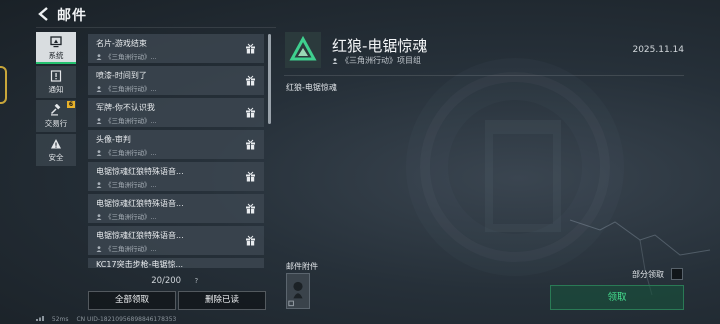 Image resolution: width=720 pixels, height=324 pixels. What do you see at coordinates (302, 266) in the screenshot?
I see `attachments-label: 邮件附件` at bounding box center [302, 266].